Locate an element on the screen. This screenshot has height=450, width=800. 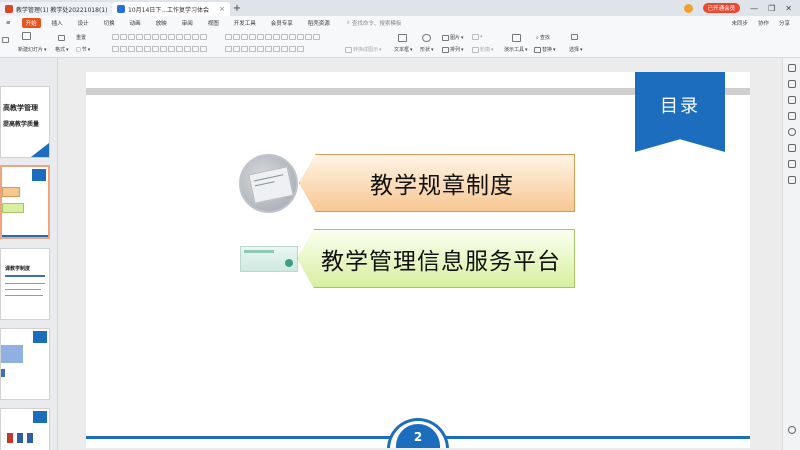
menu-view: 视图 is located at coordinates (213, 23).